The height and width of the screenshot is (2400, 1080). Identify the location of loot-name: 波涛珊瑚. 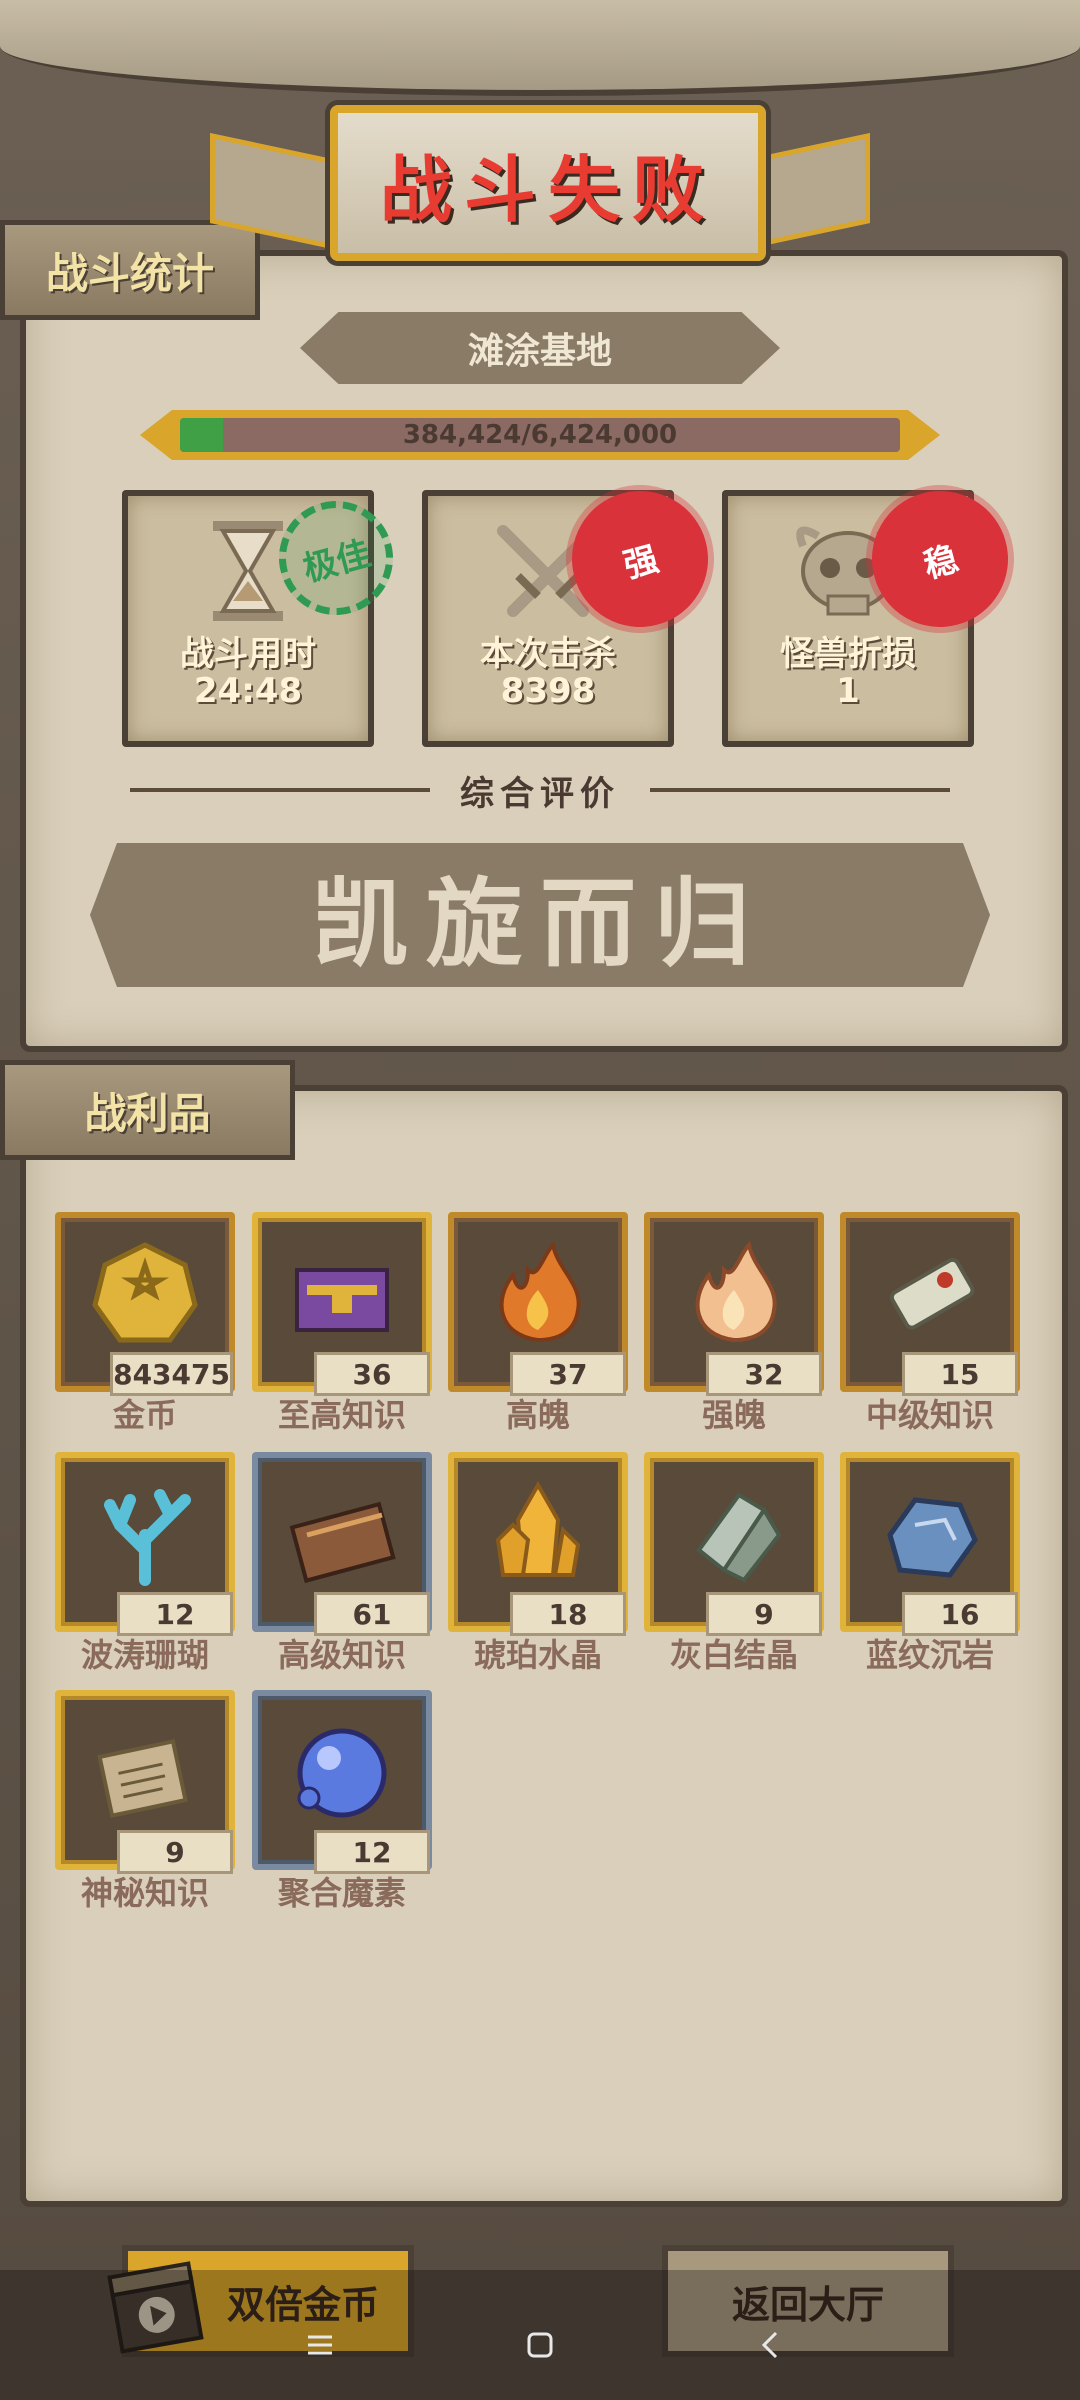
(144, 1655).